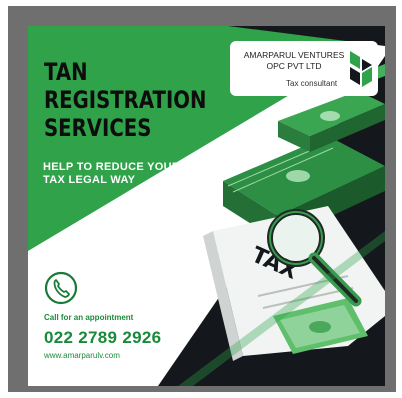 Image resolution: width=402 pixels, height=398 pixels. Describe the element at coordinates (294, 60) in the screenshot. I see `company-name: AMARPARUL VENTURES OPC PVT LTD` at that location.